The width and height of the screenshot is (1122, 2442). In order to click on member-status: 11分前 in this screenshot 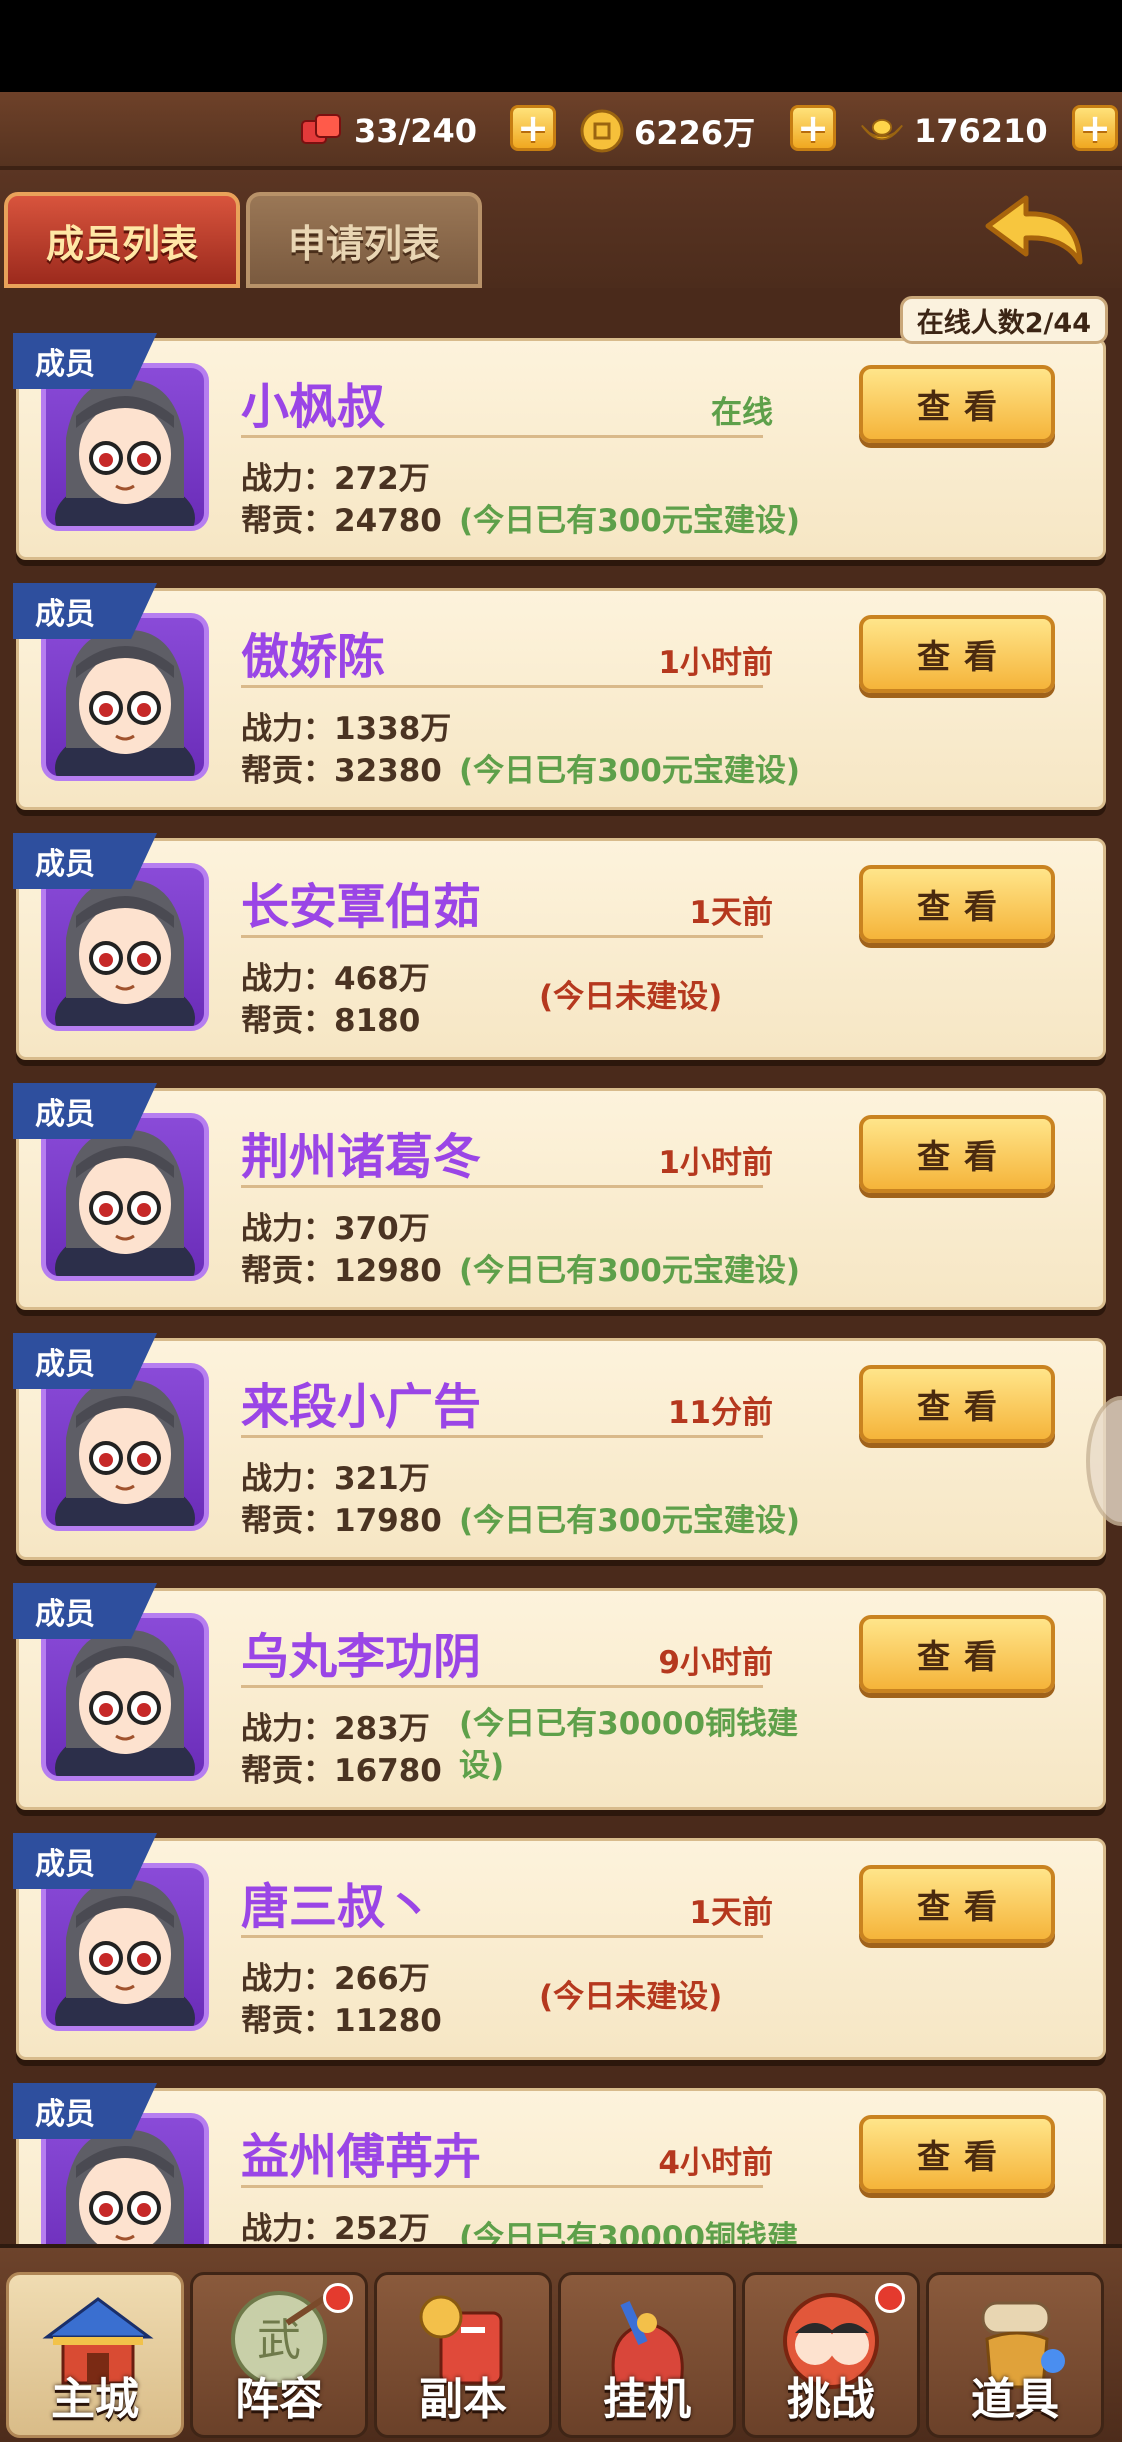, I will do `click(720, 1413)`.